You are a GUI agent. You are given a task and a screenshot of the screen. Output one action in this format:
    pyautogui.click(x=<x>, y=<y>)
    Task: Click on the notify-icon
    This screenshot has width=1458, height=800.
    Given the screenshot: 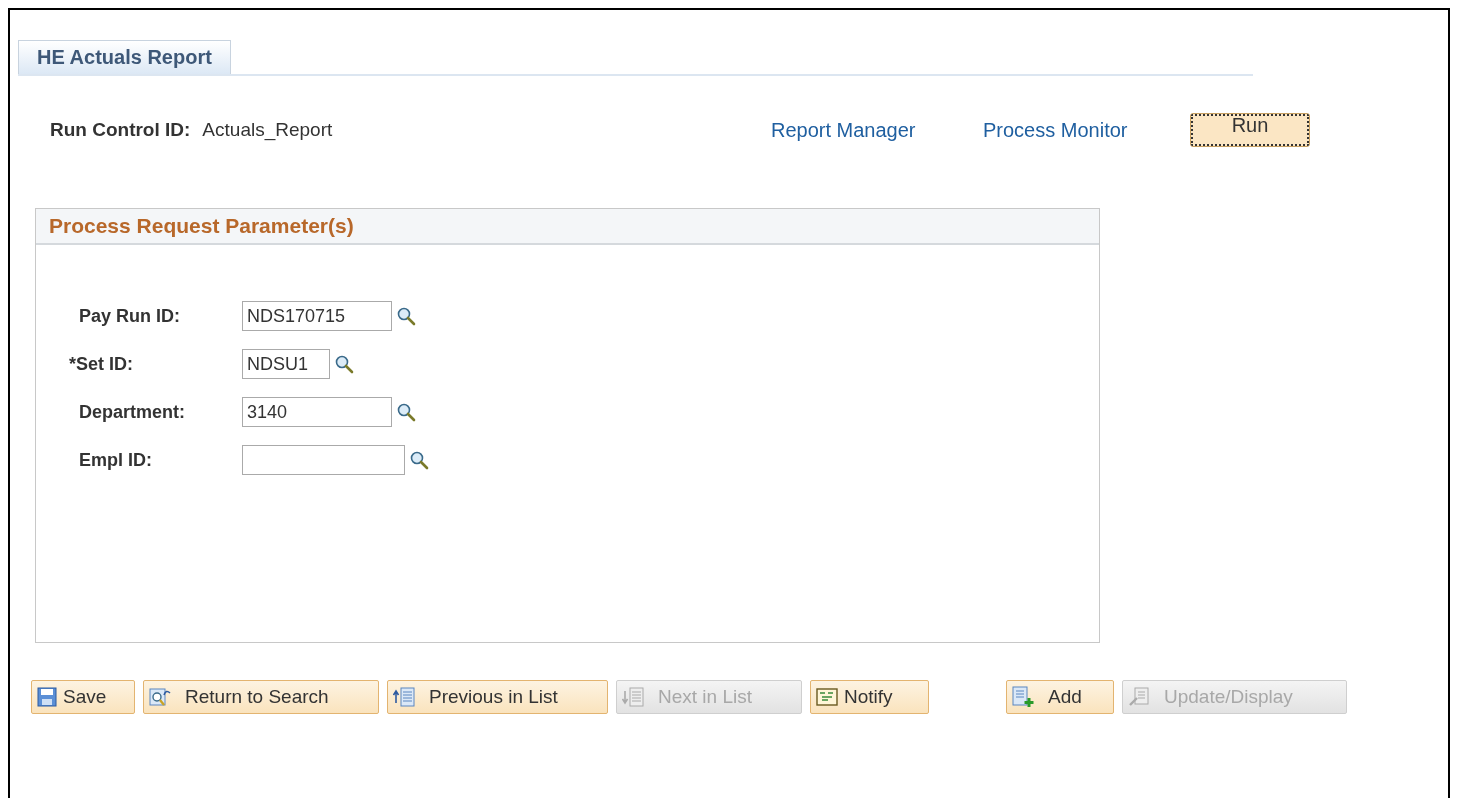 What is the action you would take?
    pyautogui.click(x=827, y=697)
    